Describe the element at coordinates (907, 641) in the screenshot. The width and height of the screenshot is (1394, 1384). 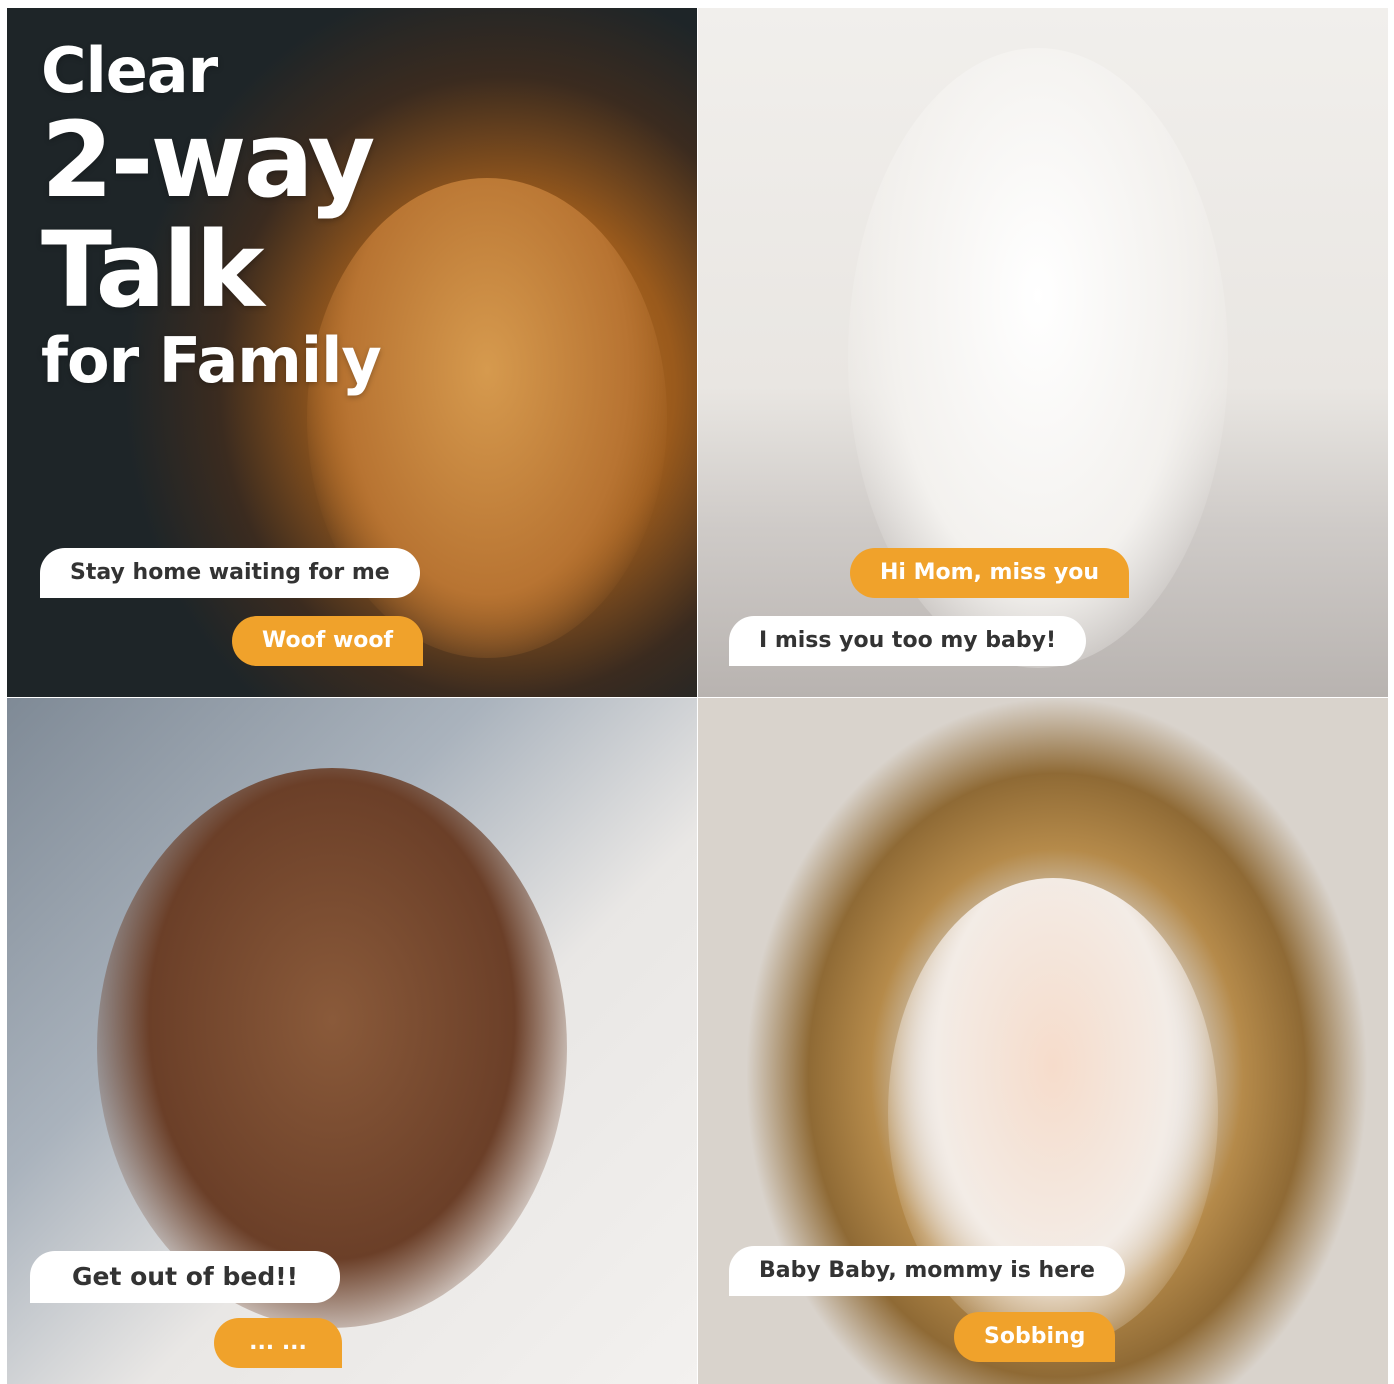
I see `speech-bubble: I miss you too my baby!` at that location.